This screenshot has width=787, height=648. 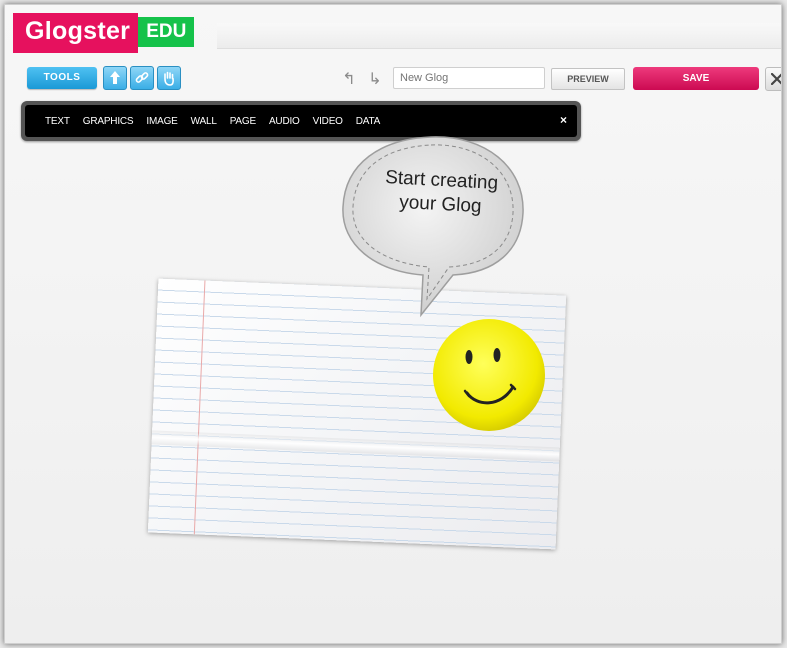 What do you see at coordinates (499, 36) in the screenshot?
I see `top-strip` at bounding box center [499, 36].